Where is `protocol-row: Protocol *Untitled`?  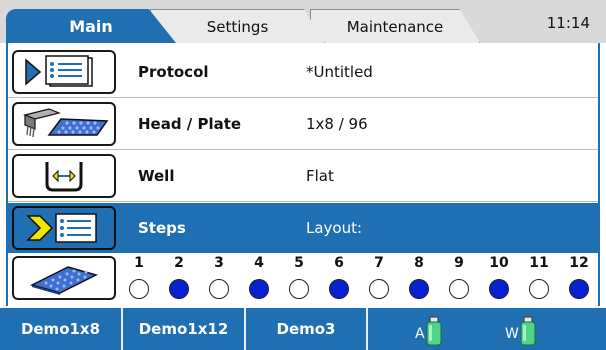 protocol-row: Protocol *Untitled is located at coordinates (303, 72).